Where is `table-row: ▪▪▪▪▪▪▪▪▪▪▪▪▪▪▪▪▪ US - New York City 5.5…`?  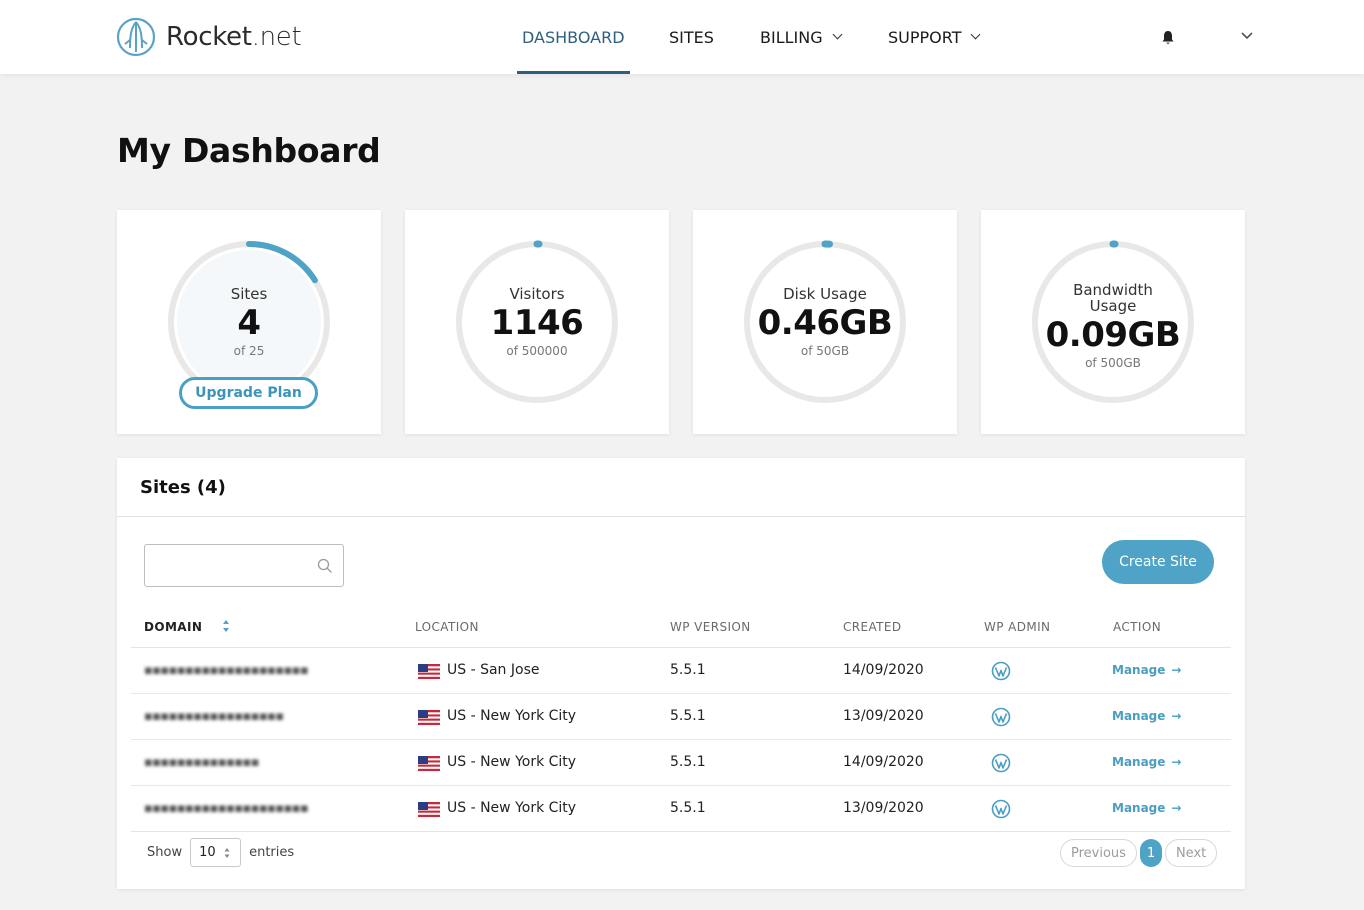 table-row: ▪▪▪▪▪▪▪▪▪▪▪▪▪▪▪▪▪ US - New York City 5.5… is located at coordinates (681, 717).